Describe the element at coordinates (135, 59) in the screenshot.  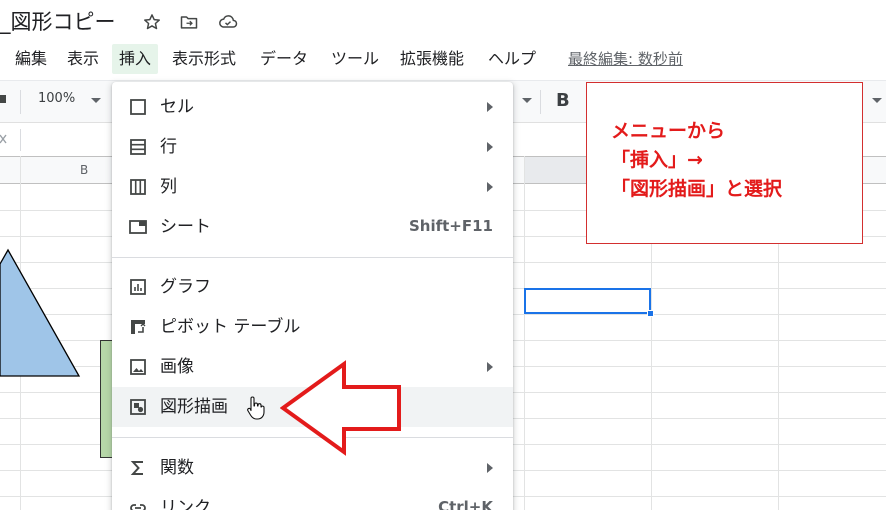
I see `menu-insert: 挿入` at that location.